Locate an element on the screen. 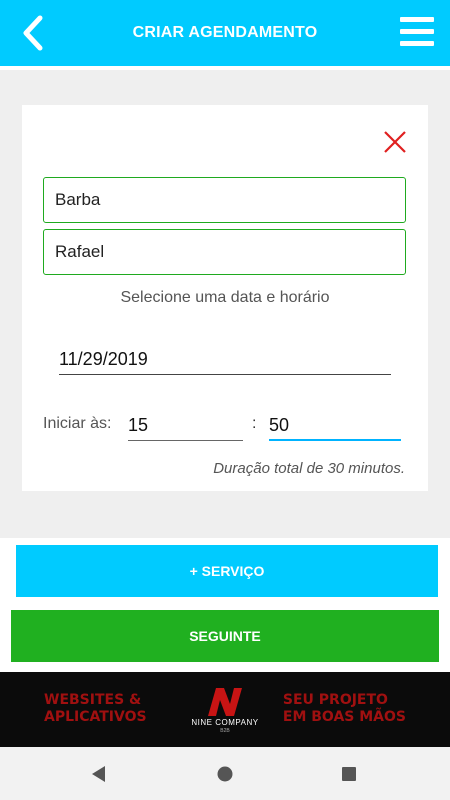  nine-company-logo: NINE COMPANY B2B is located at coordinates (225, 711).